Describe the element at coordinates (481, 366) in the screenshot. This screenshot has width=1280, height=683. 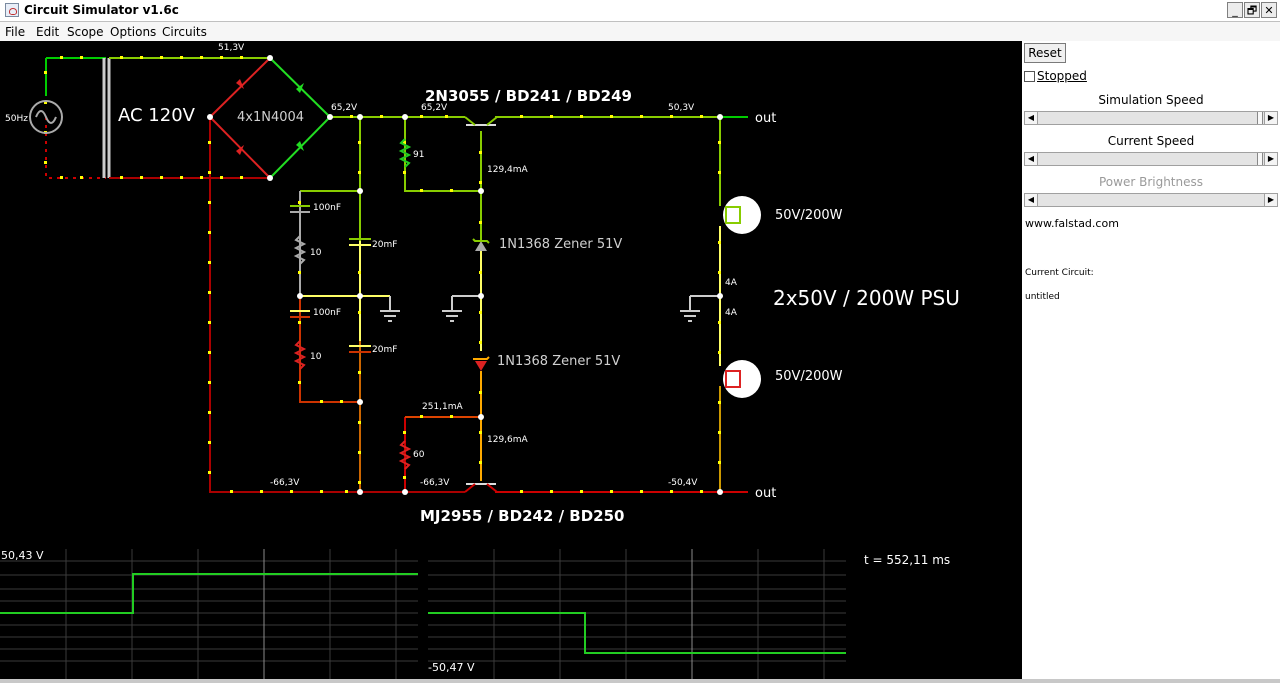
I see `zener-bottom` at that location.